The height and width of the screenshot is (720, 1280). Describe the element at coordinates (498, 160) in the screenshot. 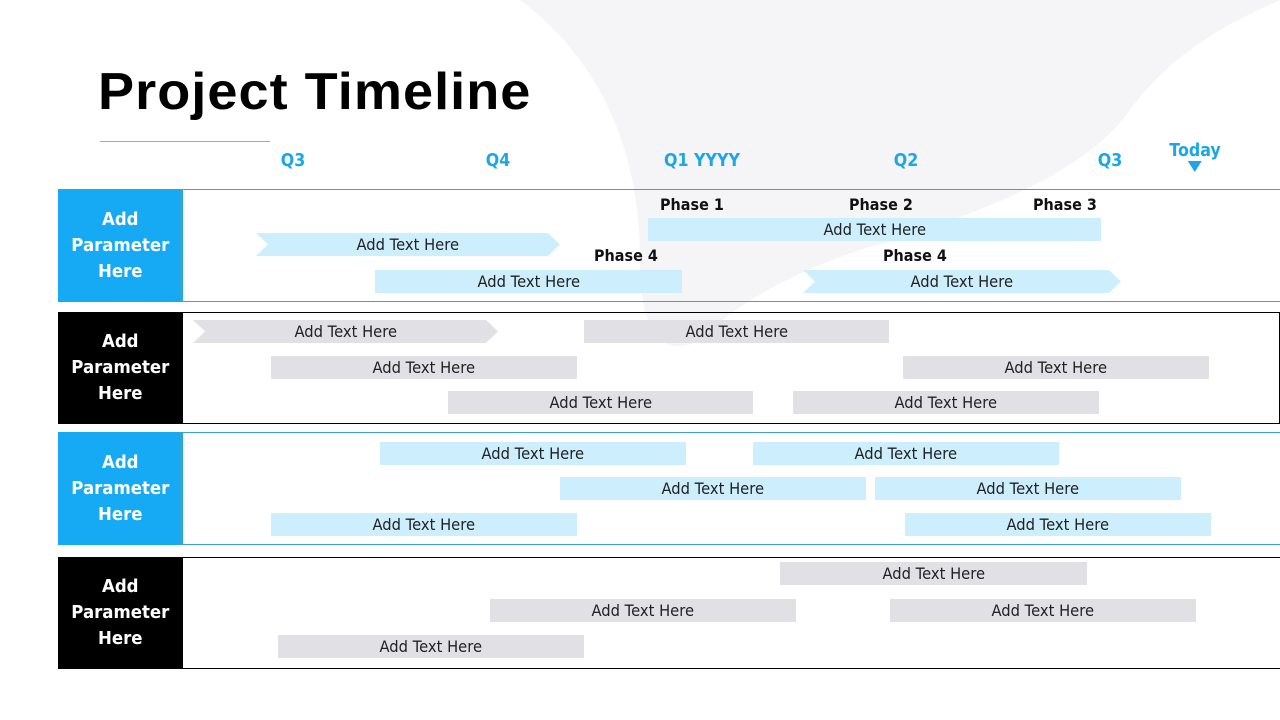

I see `quarter-label: Q4` at that location.